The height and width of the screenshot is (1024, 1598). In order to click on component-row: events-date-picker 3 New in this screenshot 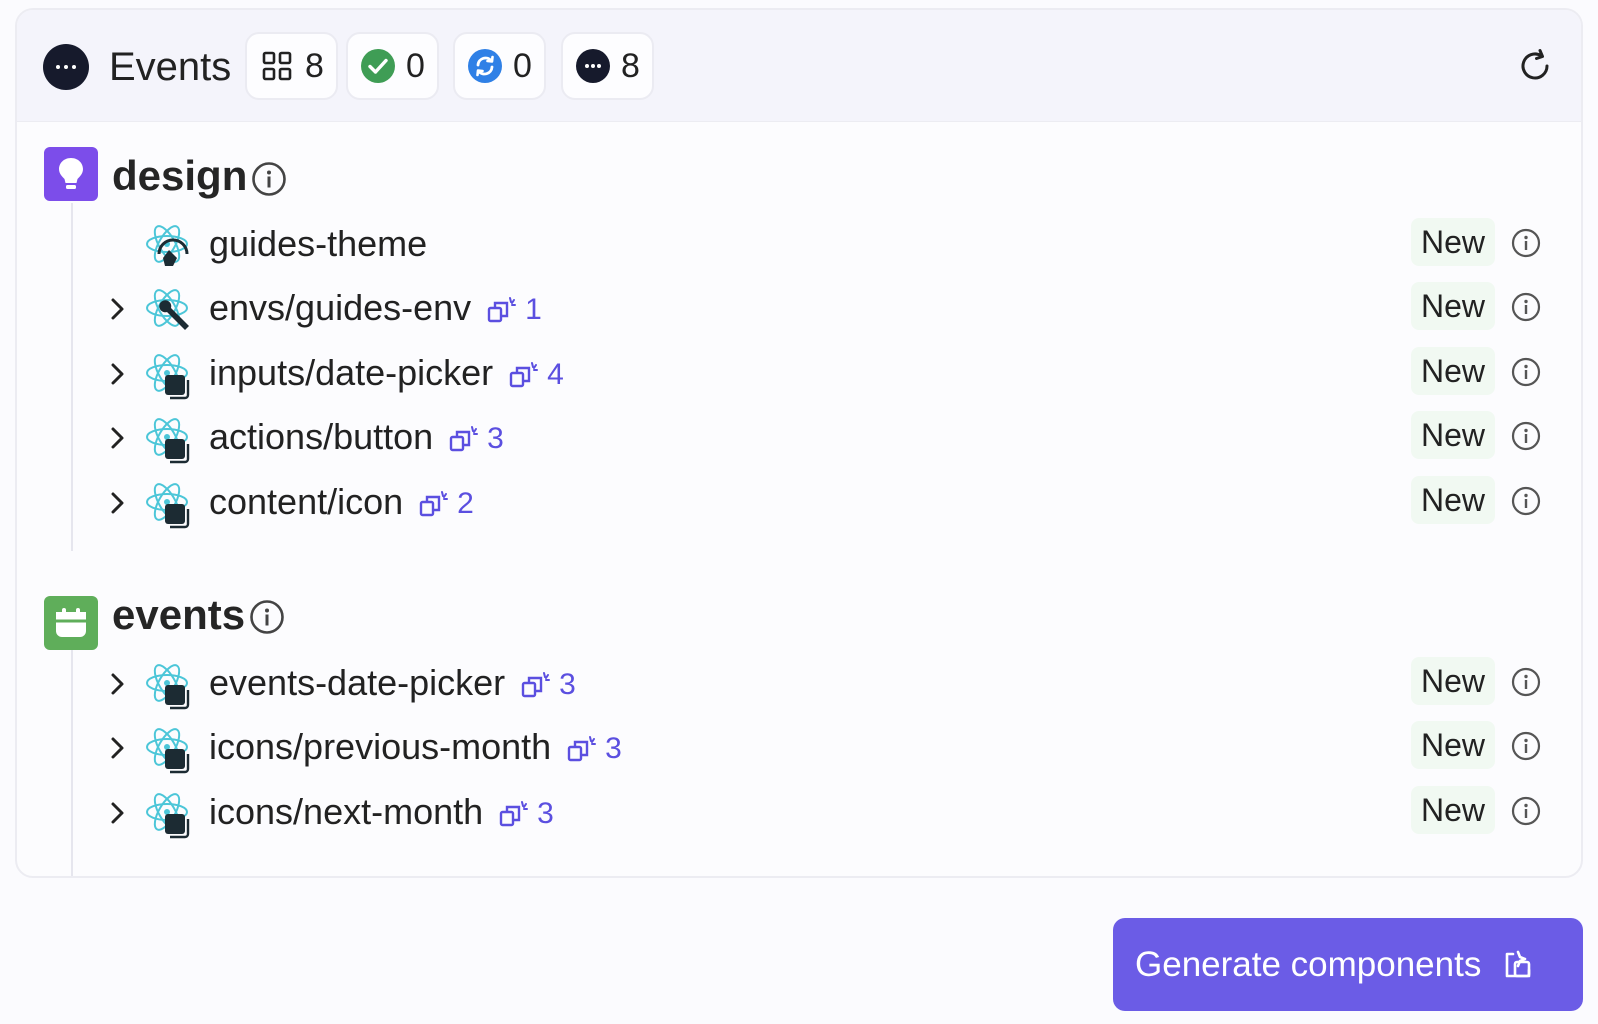, I will do `click(799, 685)`.